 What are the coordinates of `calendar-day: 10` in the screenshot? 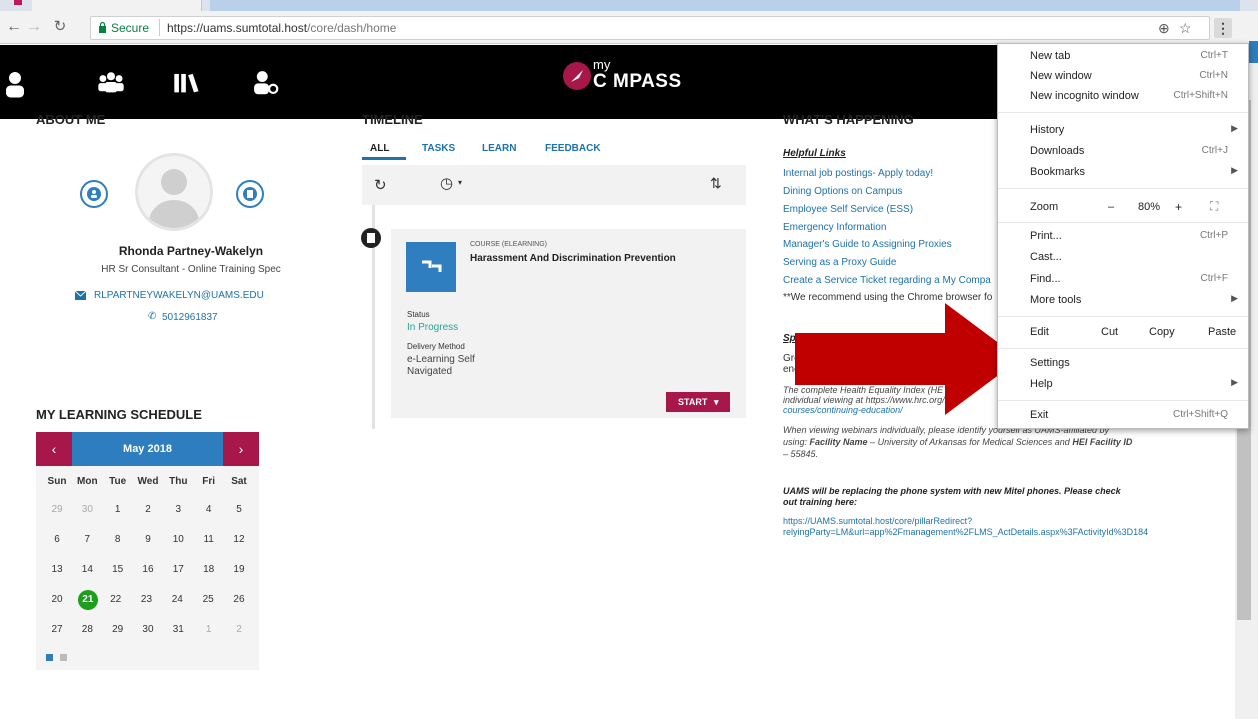 It's located at (178, 540).